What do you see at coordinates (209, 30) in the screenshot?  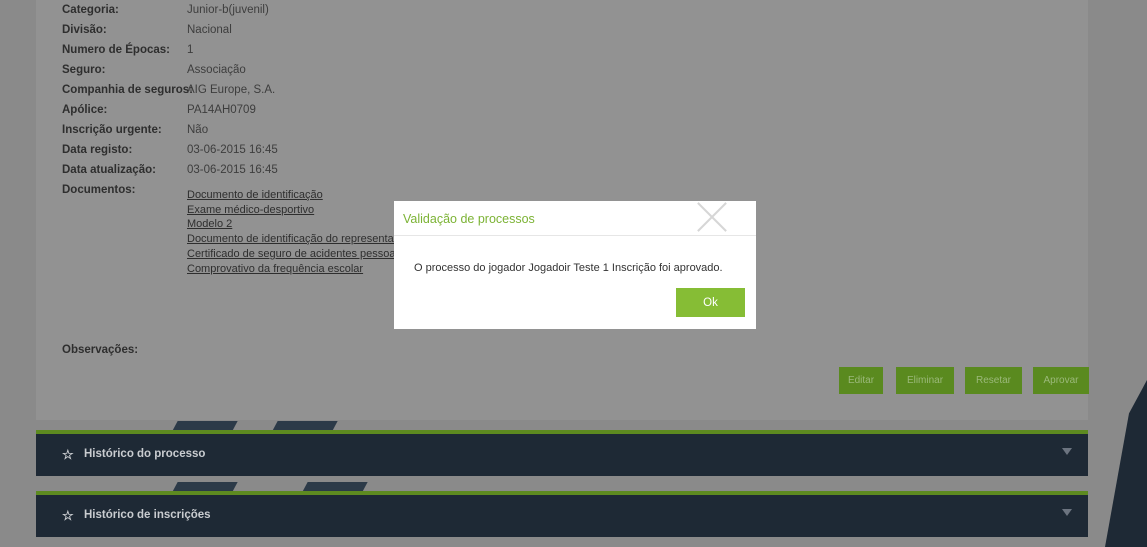 I see `detail-value: Nacional` at bounding box center [209, 30].